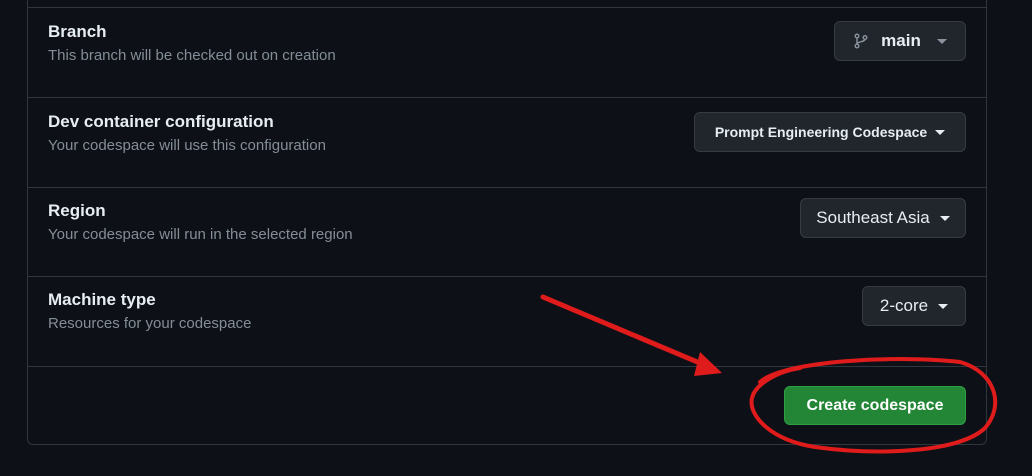  Describe the element at coordinates (150, 323) in the screenshot. I see `machine-type-description: Resources for your codespace` at that location.